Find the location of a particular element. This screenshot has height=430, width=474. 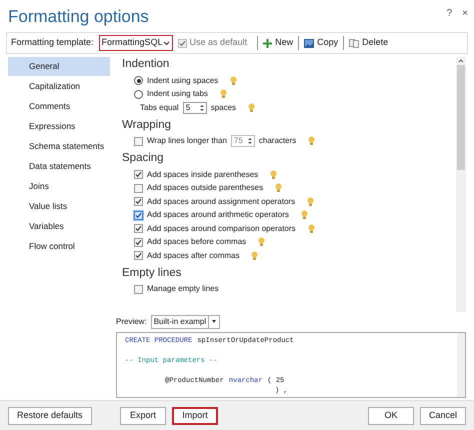

number-spinner: 5 is located at coordinates (194, 108).